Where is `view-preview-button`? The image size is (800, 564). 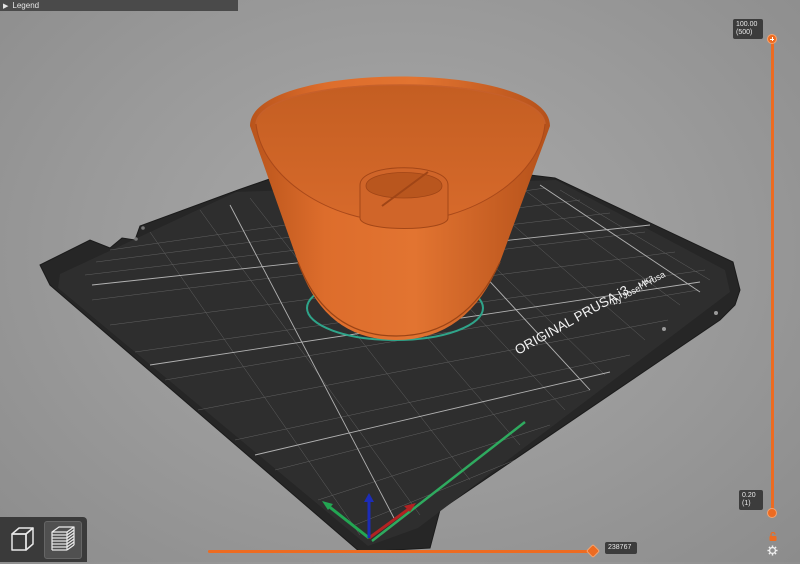
view-preview-button is located at coordinates (63, 540).